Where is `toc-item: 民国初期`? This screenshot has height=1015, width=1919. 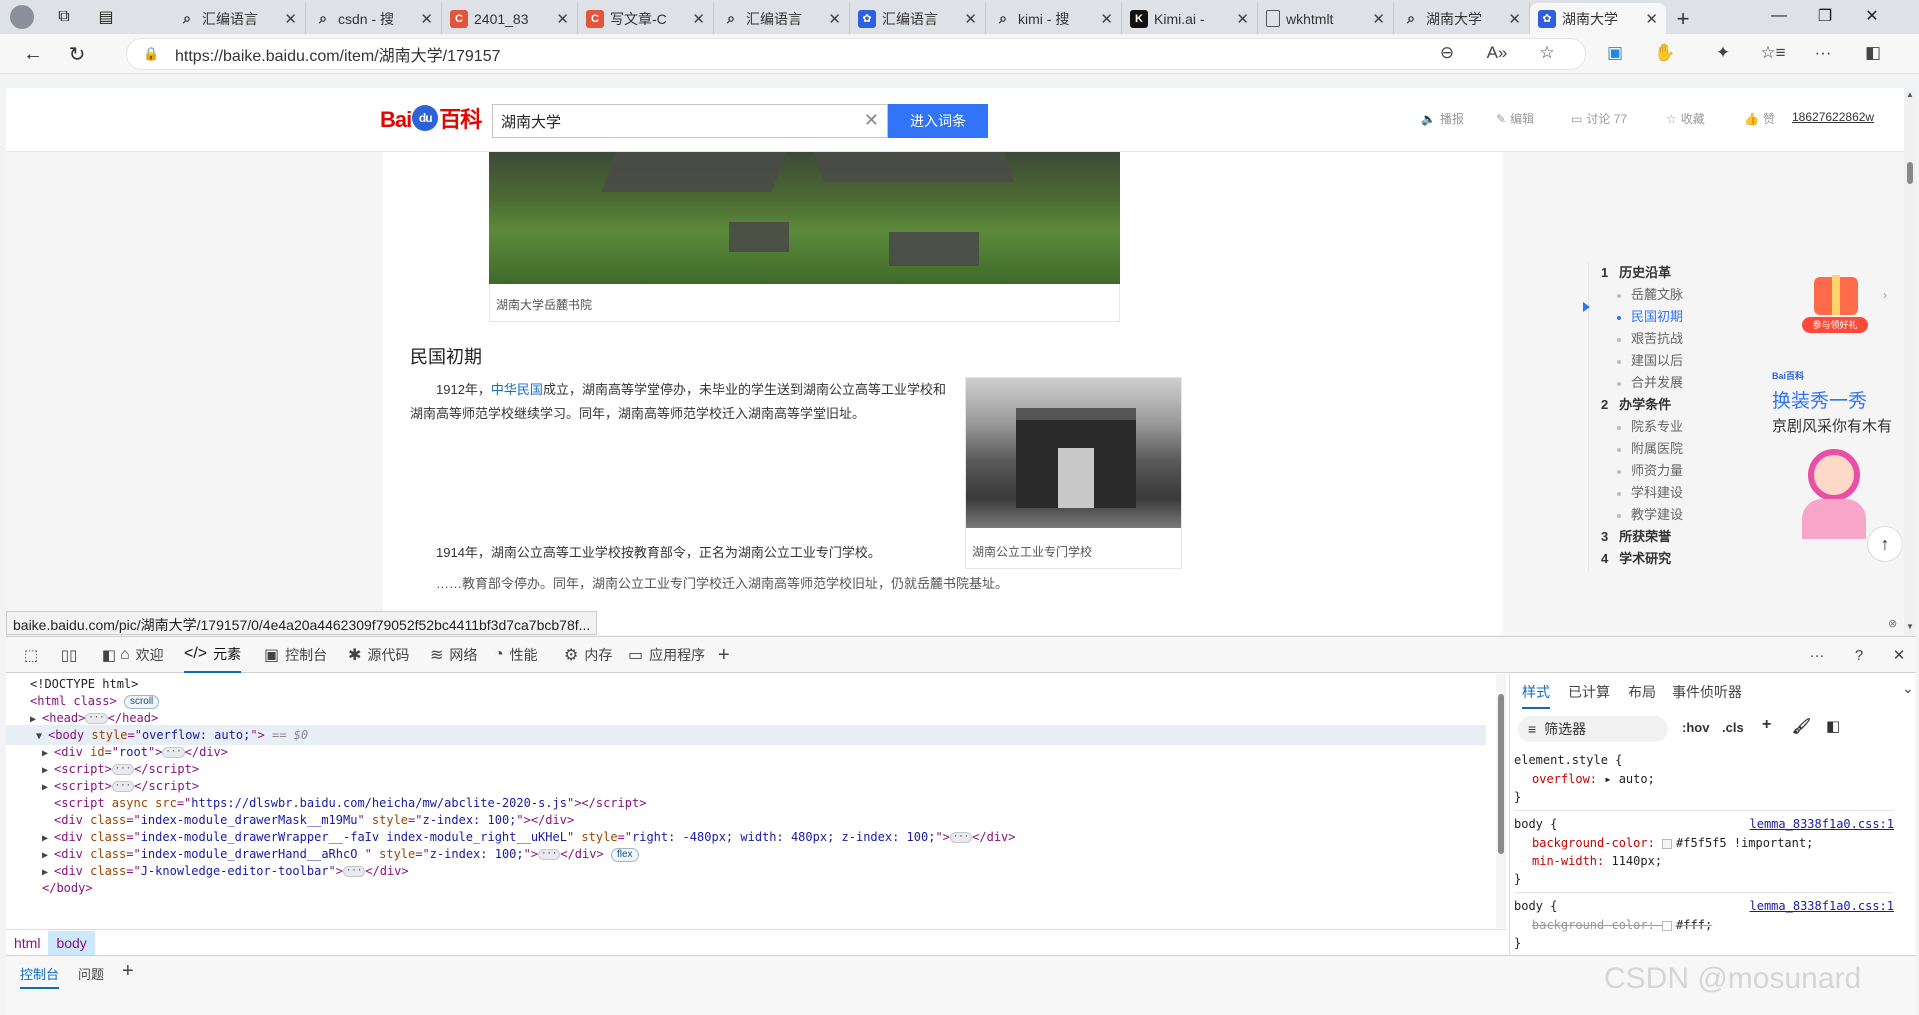
toc-item: 民国初期 is located at coordinates (1650, 315).